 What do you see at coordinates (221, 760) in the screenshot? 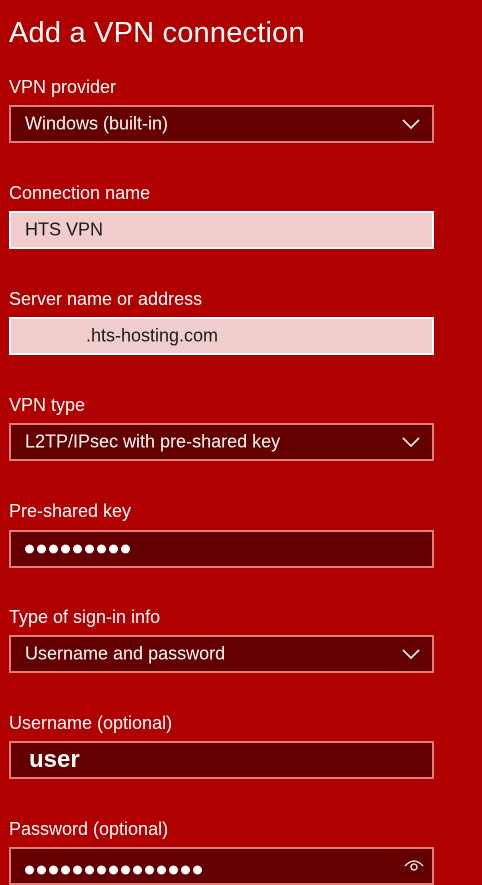
I see `username-input: user` at bounding box center [221, 760].